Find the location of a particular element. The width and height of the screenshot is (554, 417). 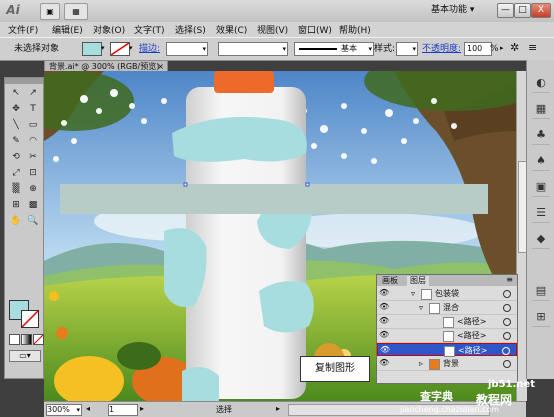

mesh-tool-icon: ⊞ is located at coordinates (16, 205).